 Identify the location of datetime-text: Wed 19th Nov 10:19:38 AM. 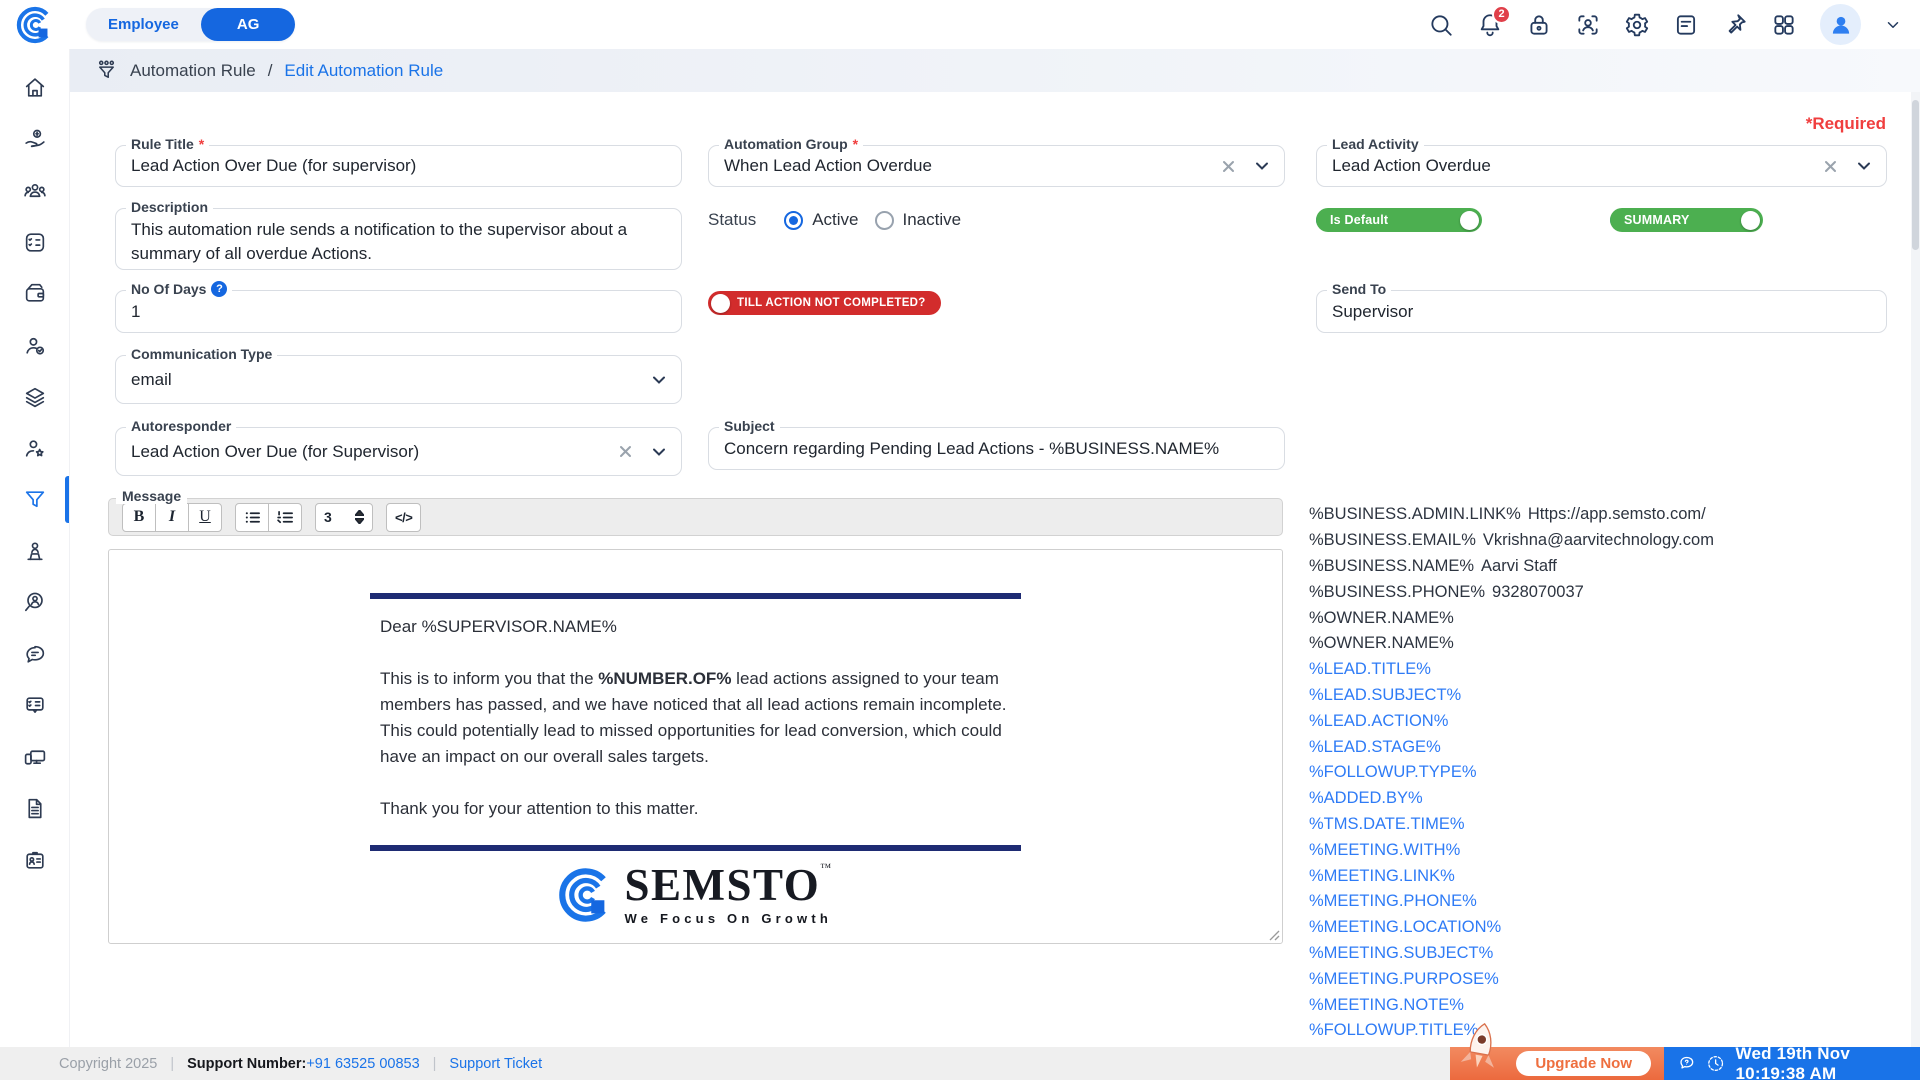
(1793, 1061).